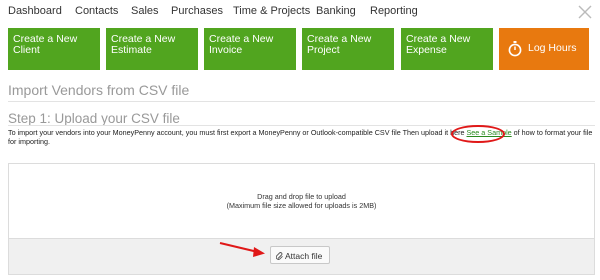  Describe the element at coordinates (271, 11) in the screenshot. I see `nav-time-projects: Time & Projects` at that location.